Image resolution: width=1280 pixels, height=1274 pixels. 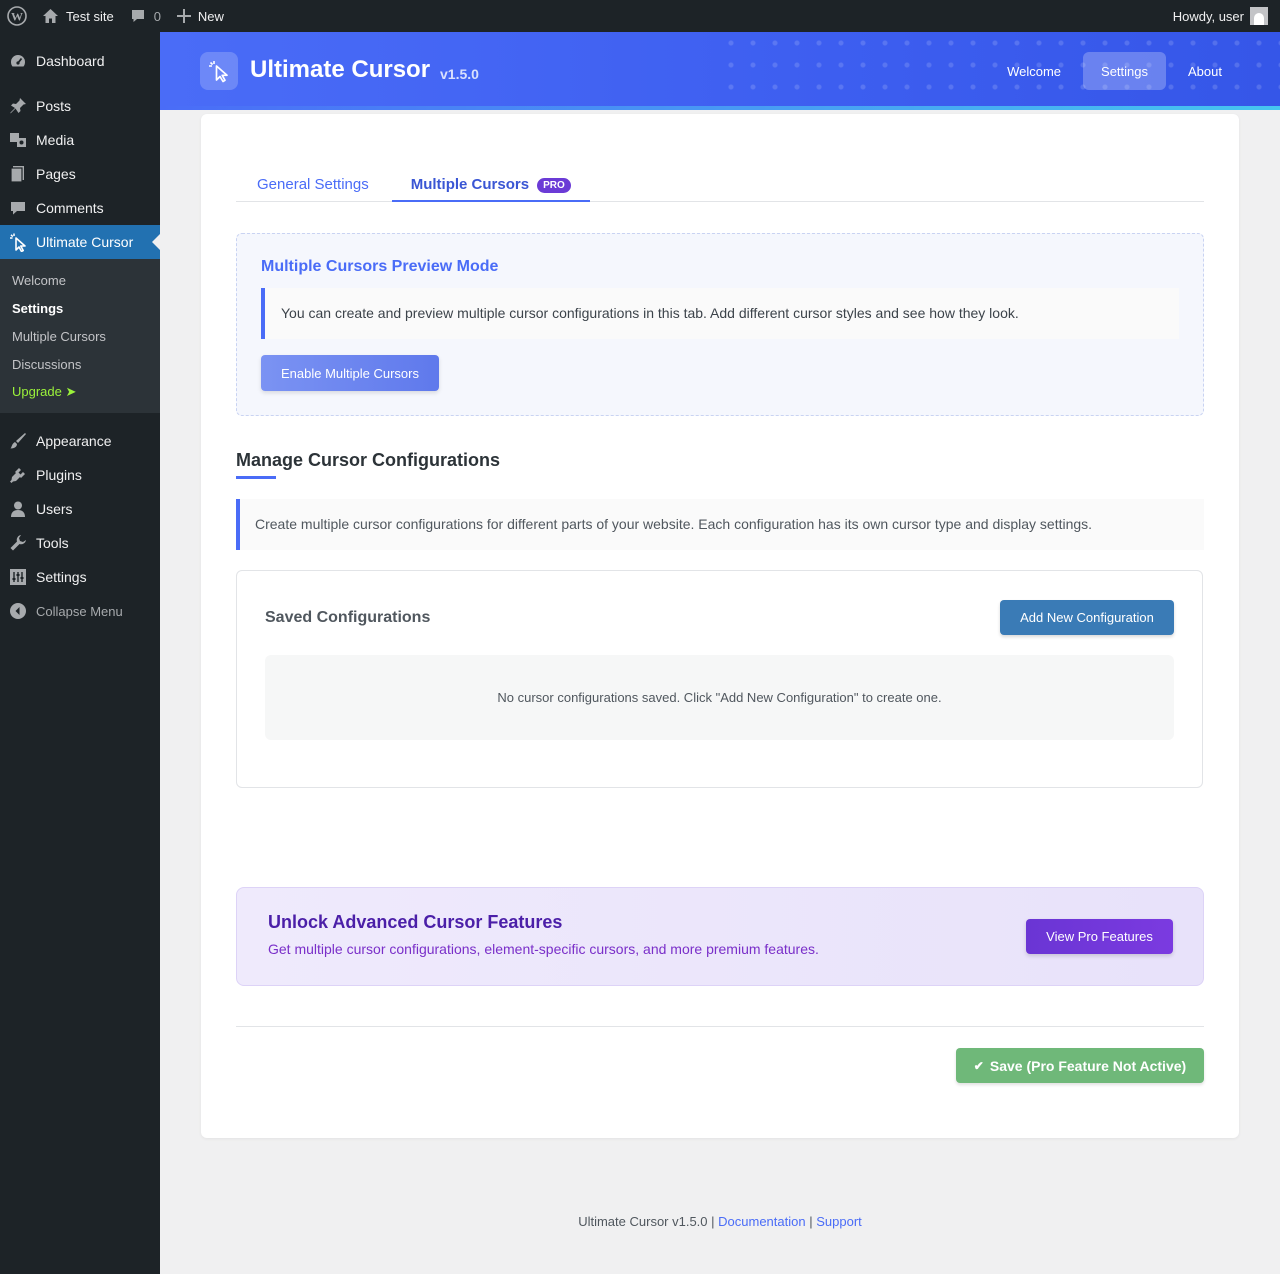 I want to click on settings-tabs: General Settings Multiple Cursors PRO, so click(x=720, y=184).